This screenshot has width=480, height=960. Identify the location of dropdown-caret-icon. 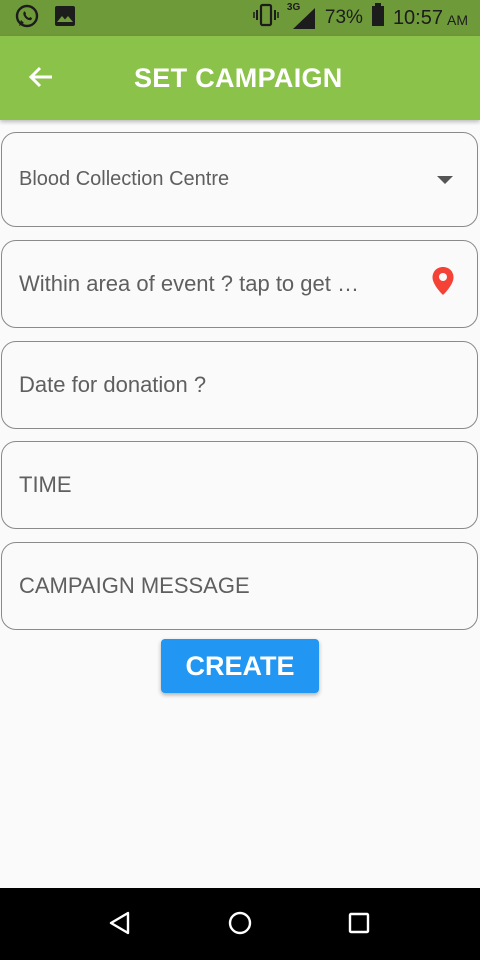
(445, 179).